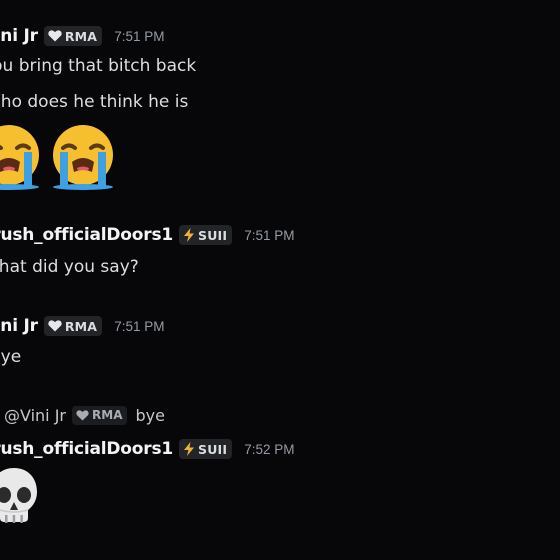  What do you see at coordinates (11, 357) in the screenshot?
I see `message-text: Bye` at bounding box center [11, 357].